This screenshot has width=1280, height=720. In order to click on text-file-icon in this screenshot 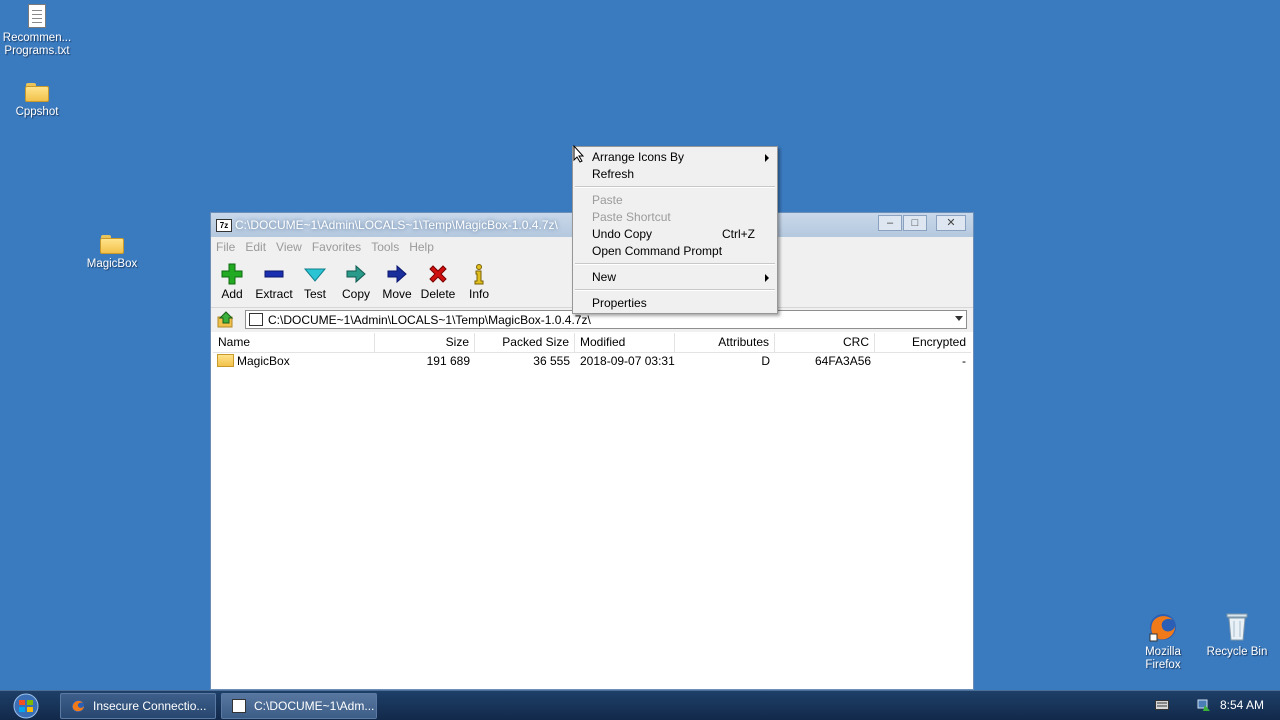, I will do `click(37, 16)`.